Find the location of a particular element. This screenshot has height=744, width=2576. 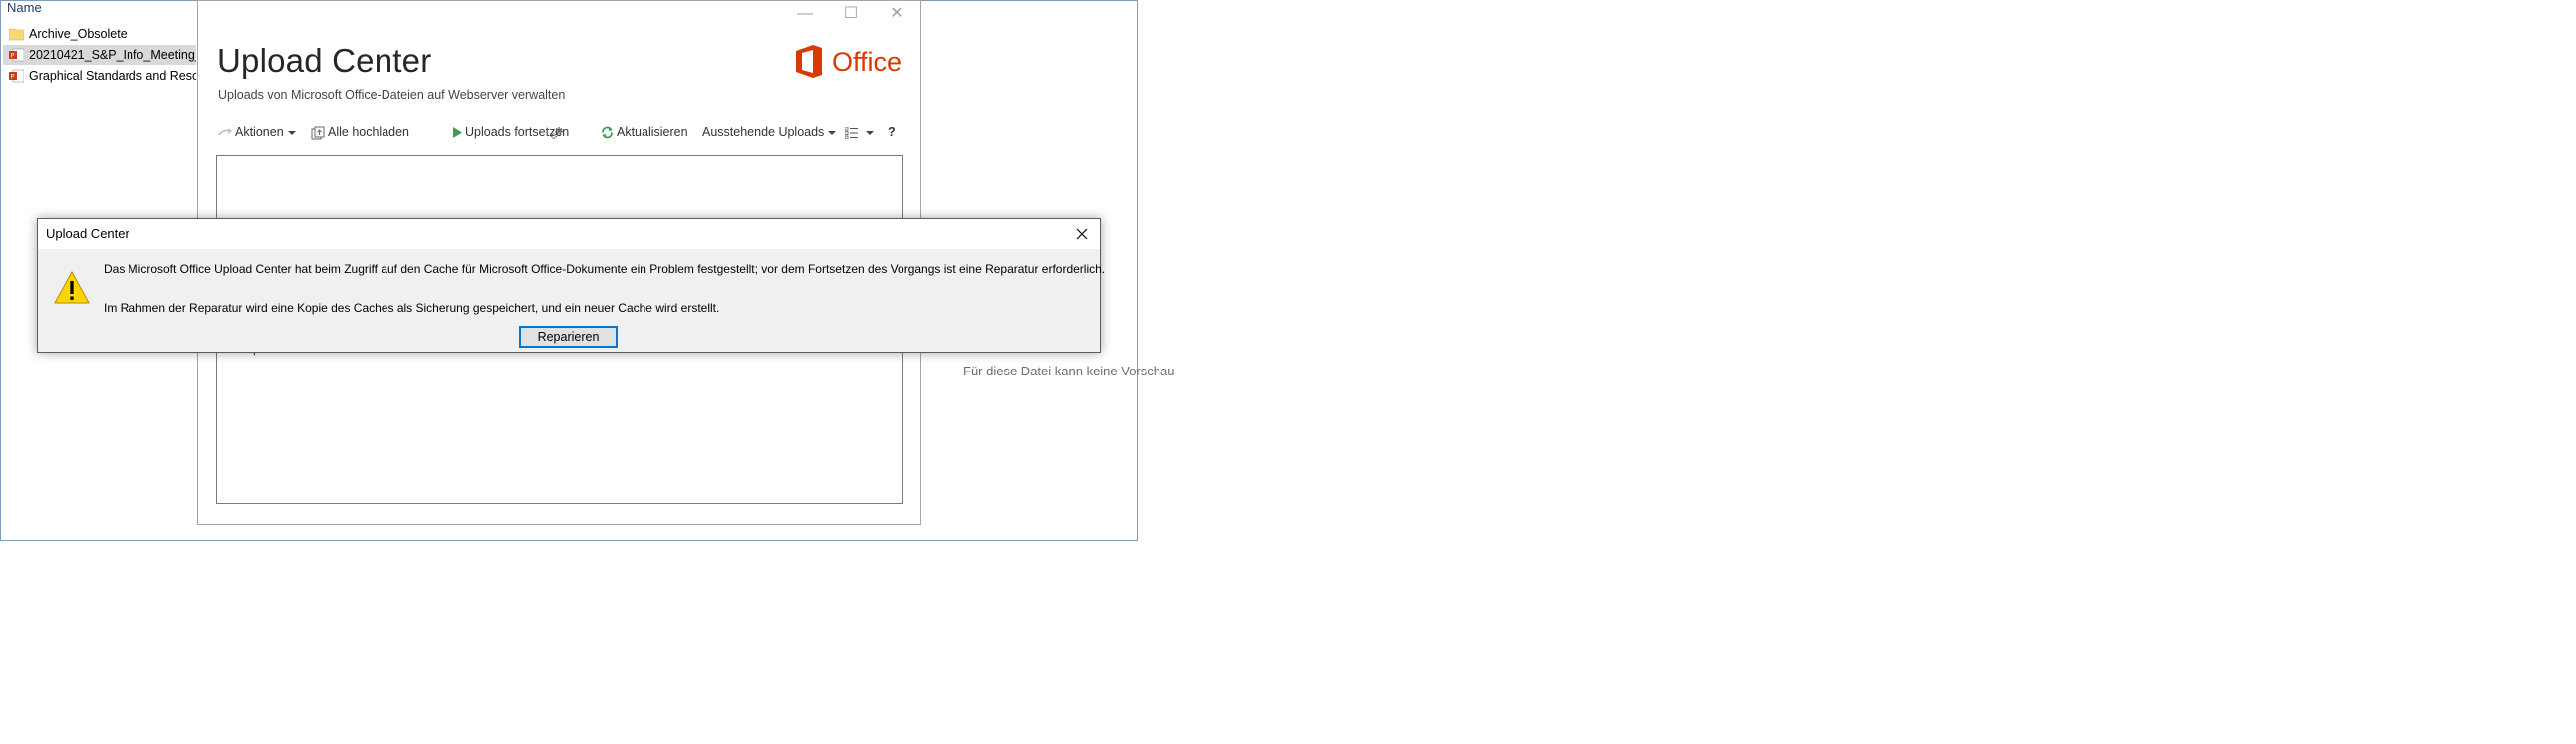

repair-button: Reparieren is located at coordinates (568, 337).